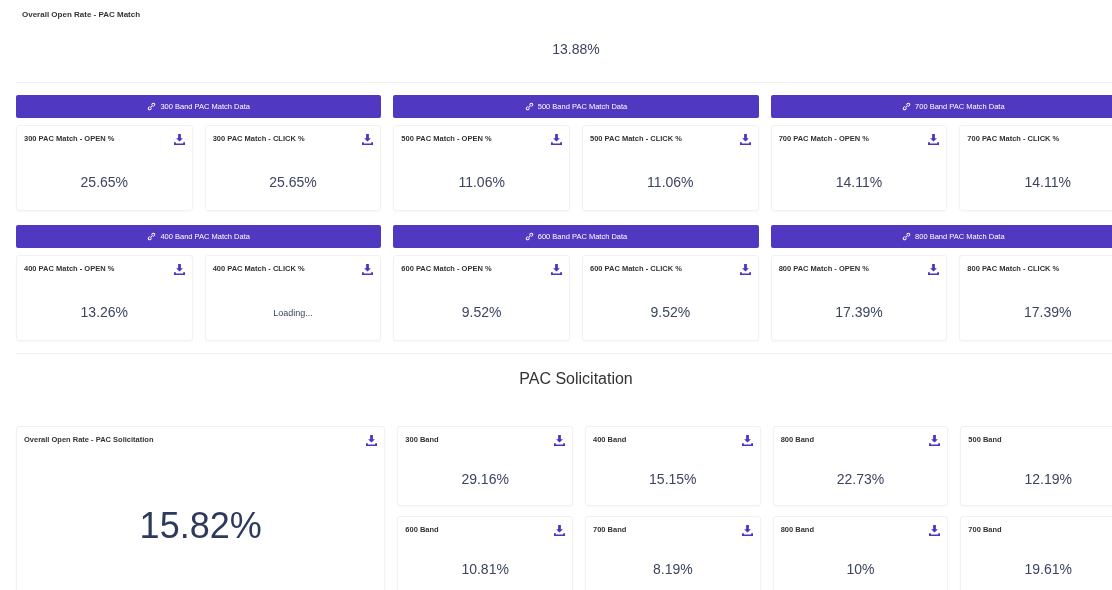  I want to click on stat-value: 29.16%, so click(485, 479).